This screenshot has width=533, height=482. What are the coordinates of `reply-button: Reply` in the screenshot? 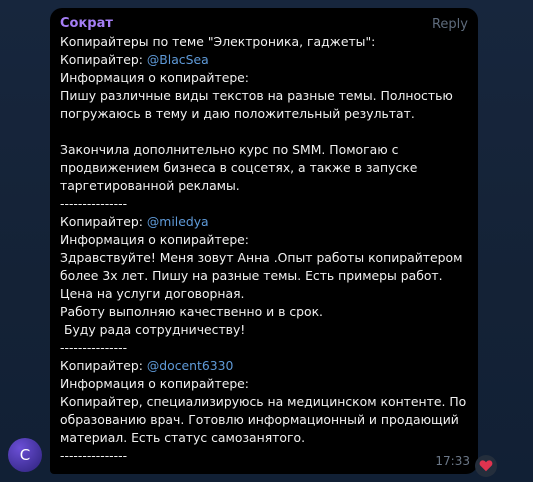 It's located at (450, 25).